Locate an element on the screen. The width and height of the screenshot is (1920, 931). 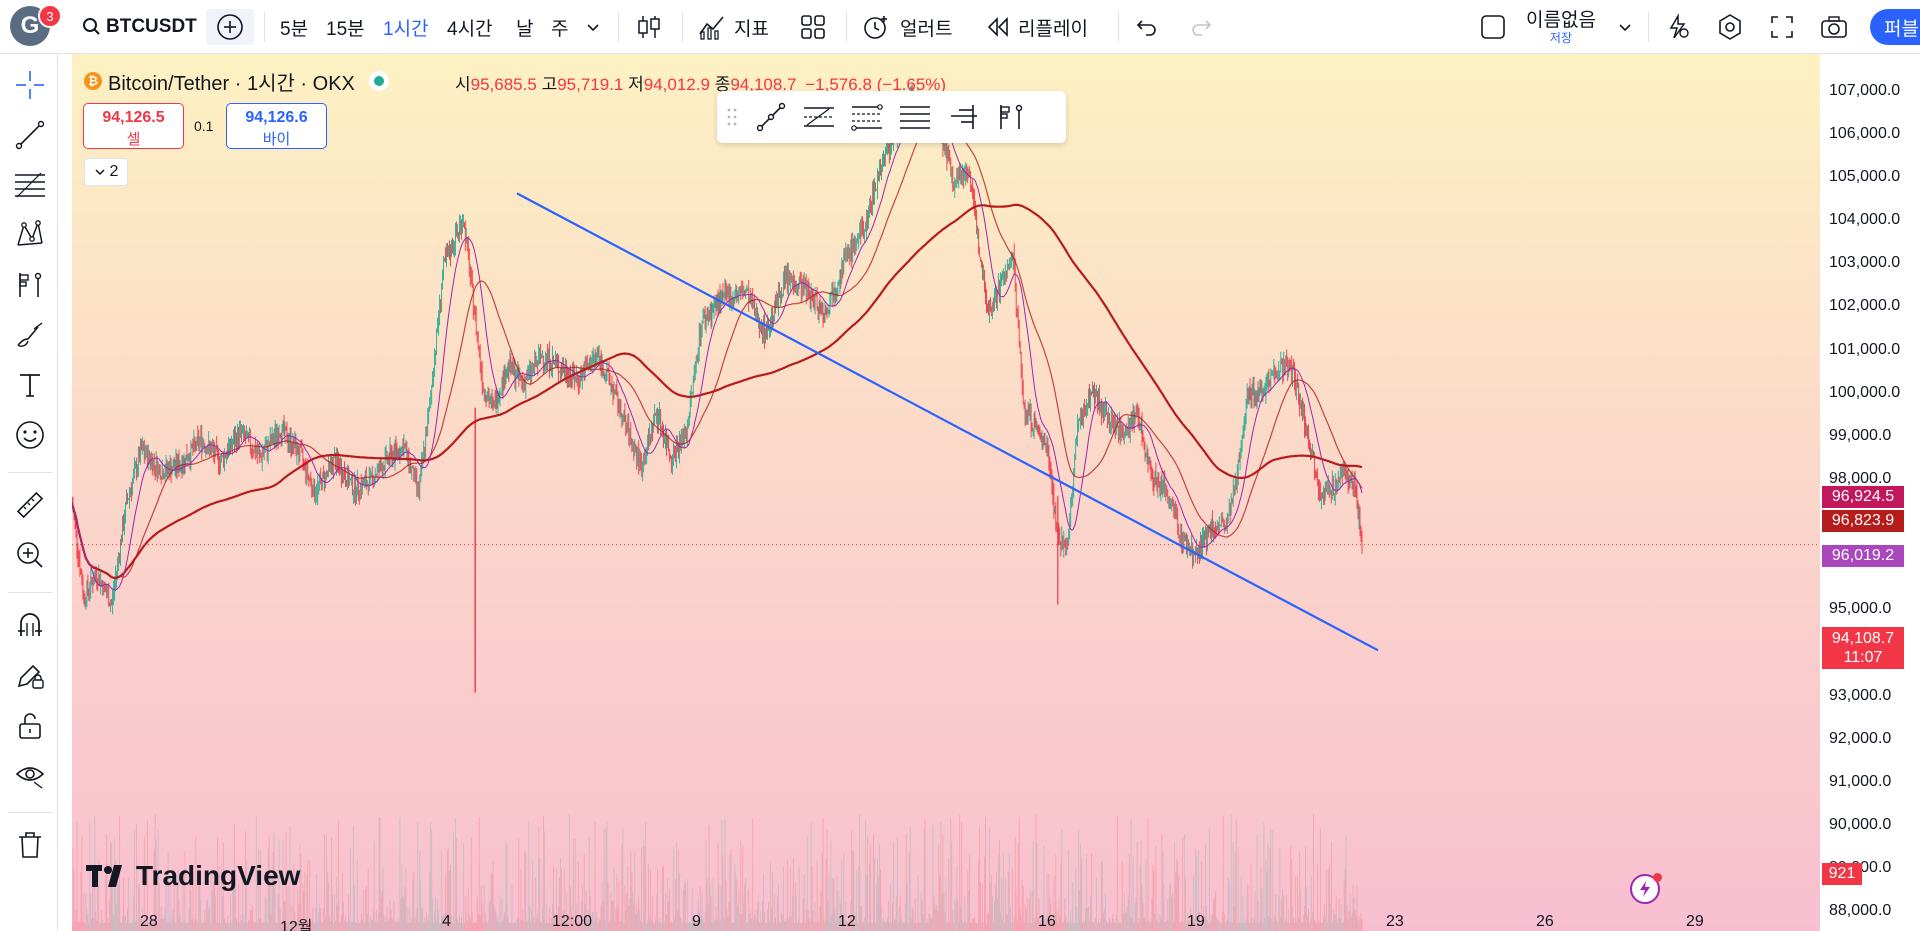
fullscreen-button is located at coordinates (1782, 27).